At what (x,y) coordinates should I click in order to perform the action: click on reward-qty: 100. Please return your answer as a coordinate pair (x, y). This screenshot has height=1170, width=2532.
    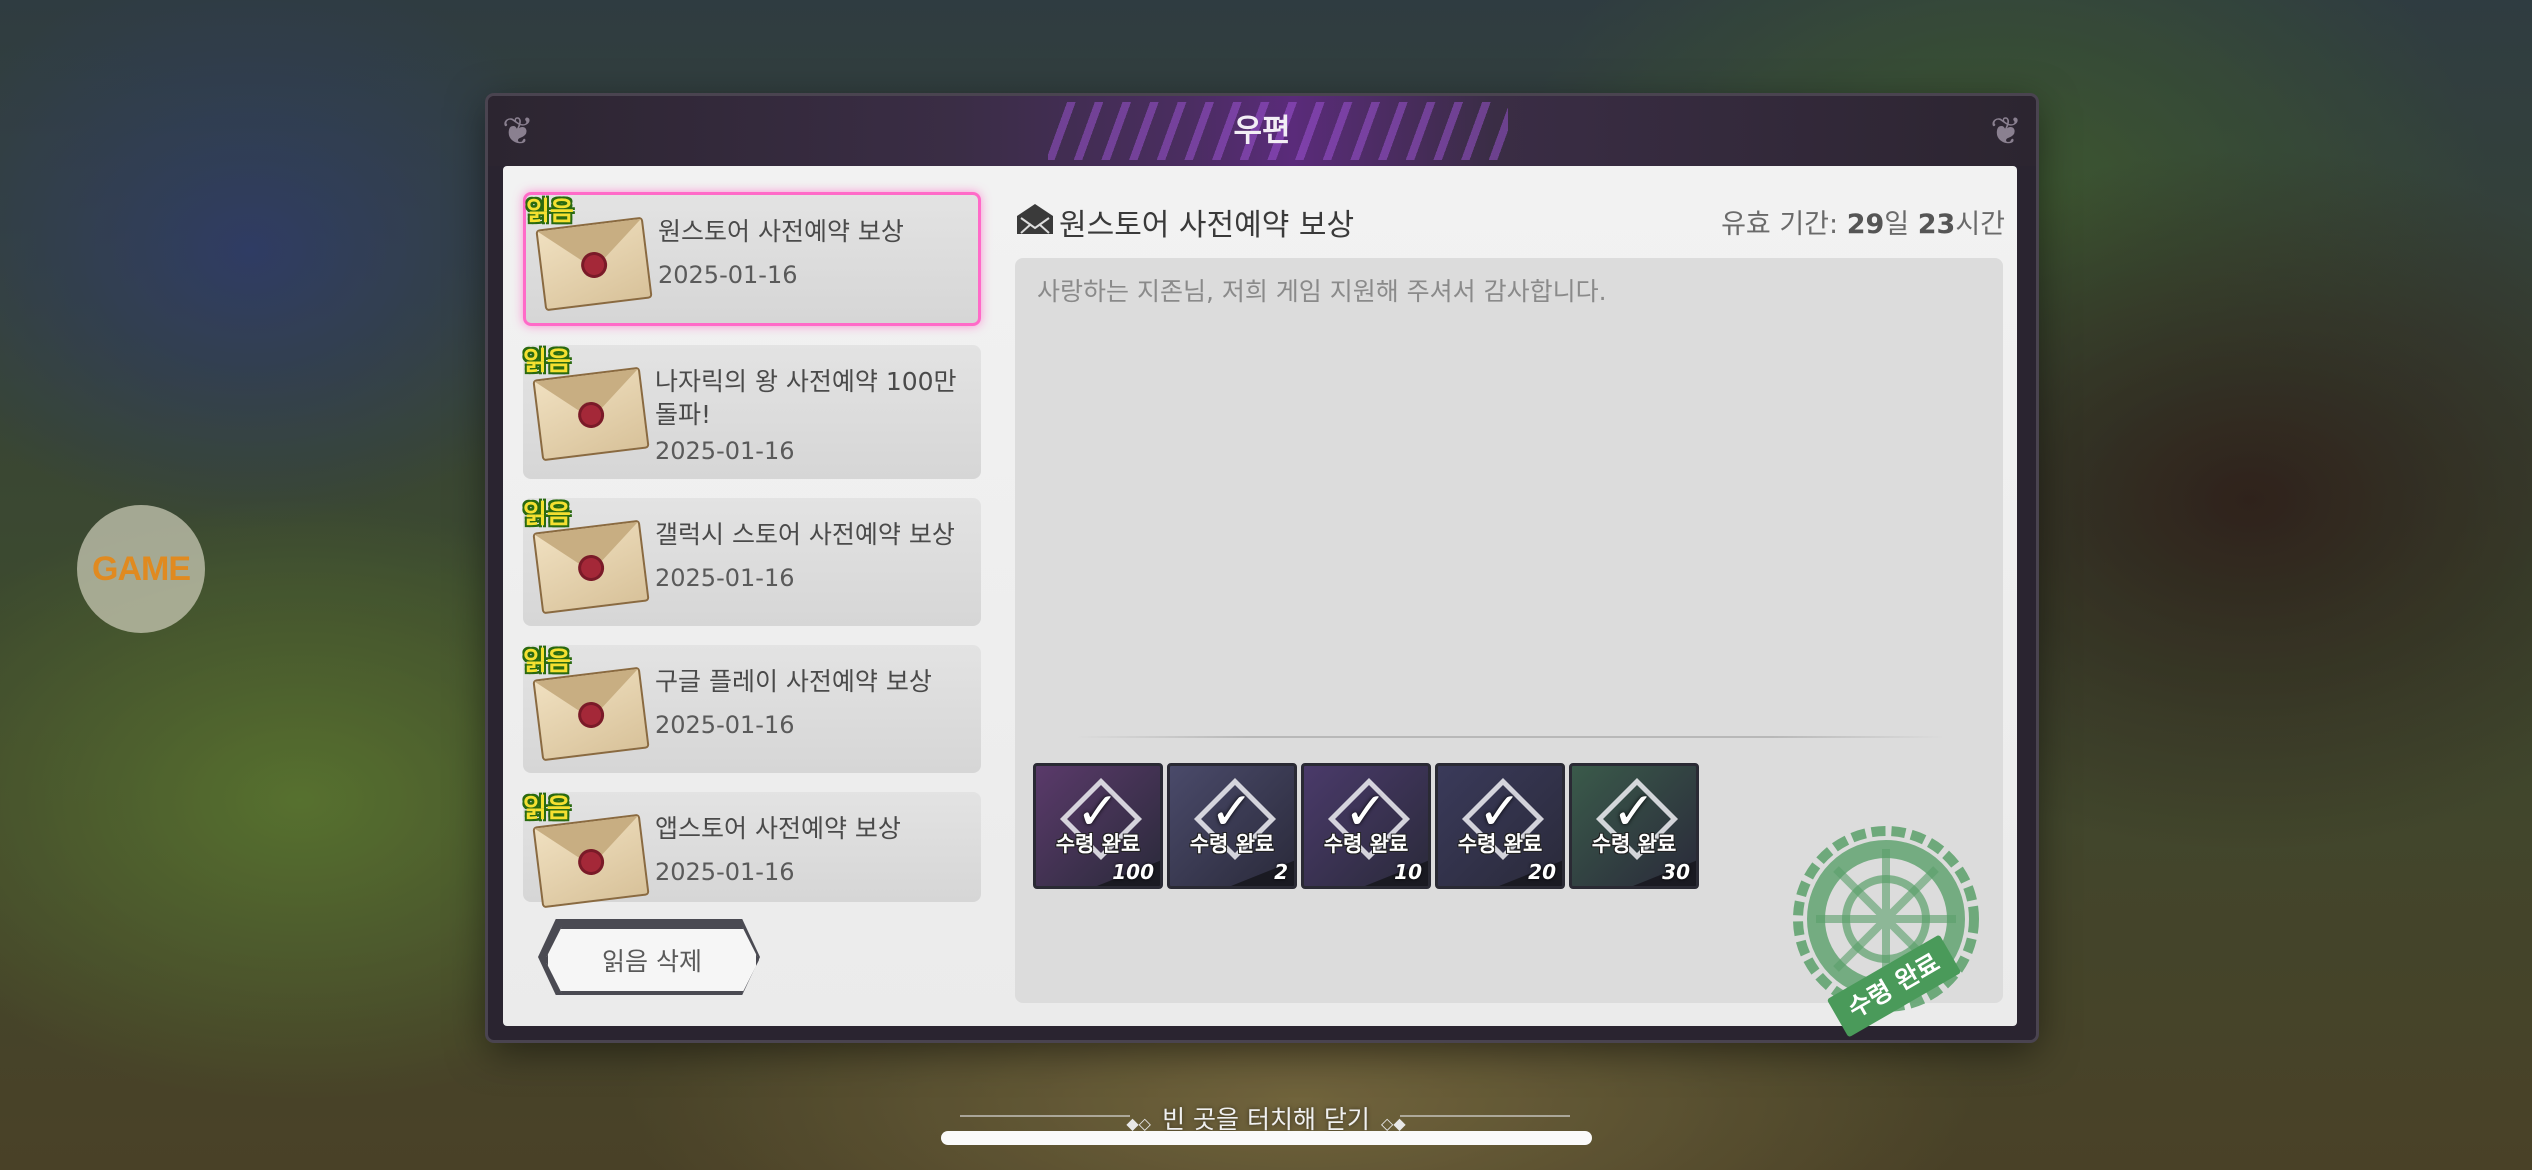
    Looking at the image, I should click on (1133, 872).